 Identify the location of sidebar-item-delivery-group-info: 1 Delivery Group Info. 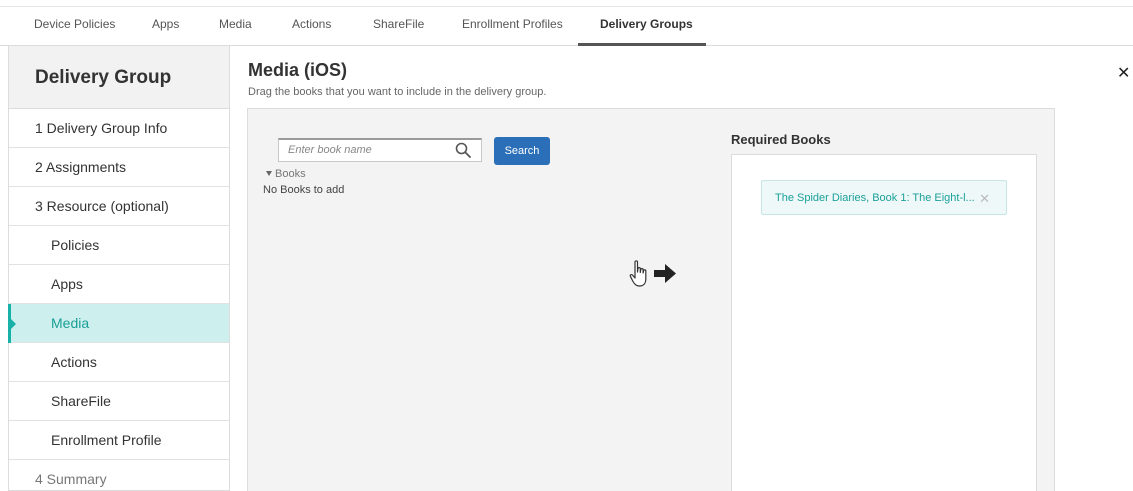
(119, 128).